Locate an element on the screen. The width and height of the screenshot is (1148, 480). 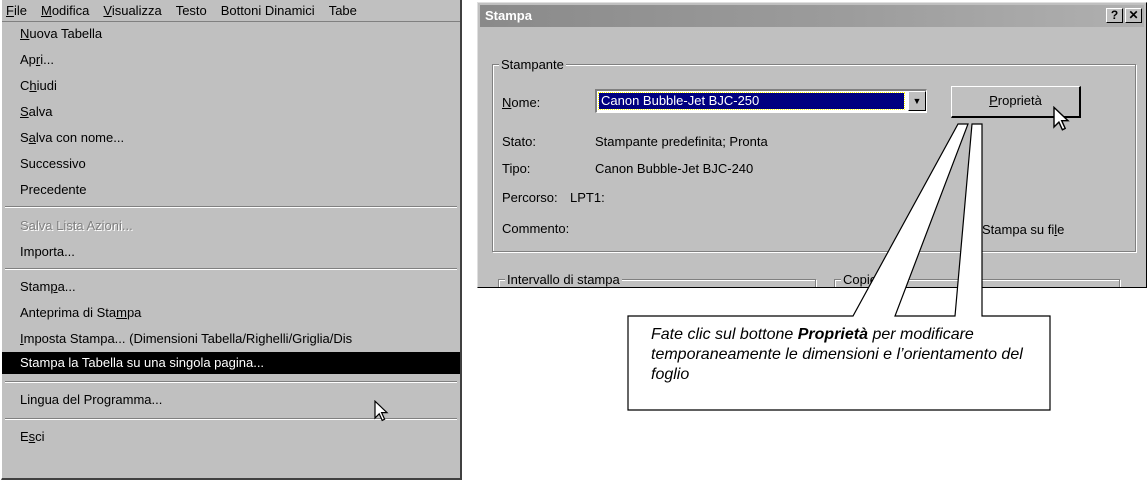
path-value: LPT1: is located at coordinates (587, 197).